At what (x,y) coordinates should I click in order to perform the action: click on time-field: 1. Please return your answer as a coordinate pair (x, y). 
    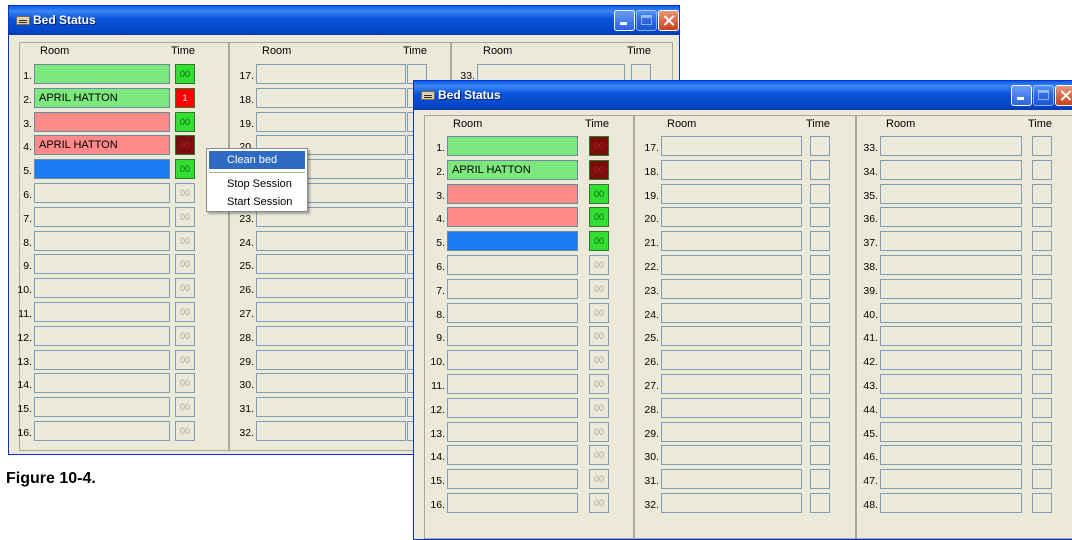
    Looking at the image, I should click on (185, 98).